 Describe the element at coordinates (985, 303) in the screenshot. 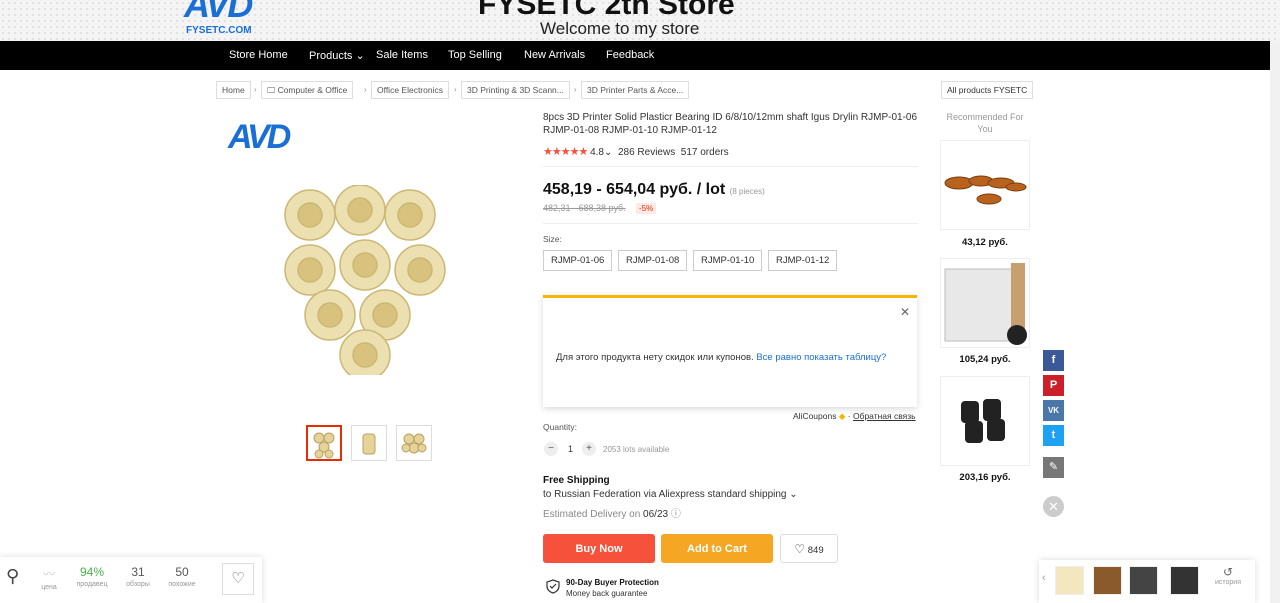

I see `recommended-item-2-image` at that location.